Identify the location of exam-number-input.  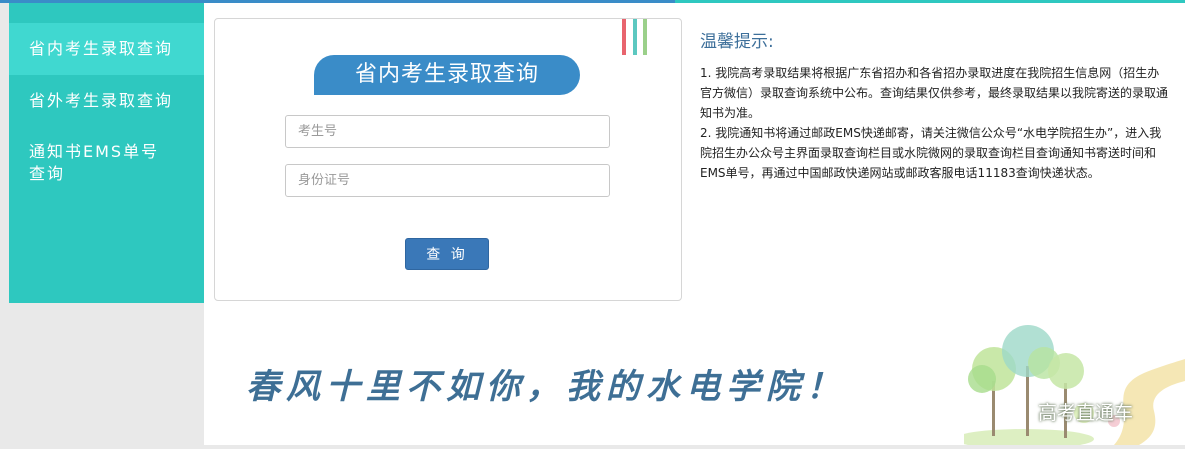
(447, 131).